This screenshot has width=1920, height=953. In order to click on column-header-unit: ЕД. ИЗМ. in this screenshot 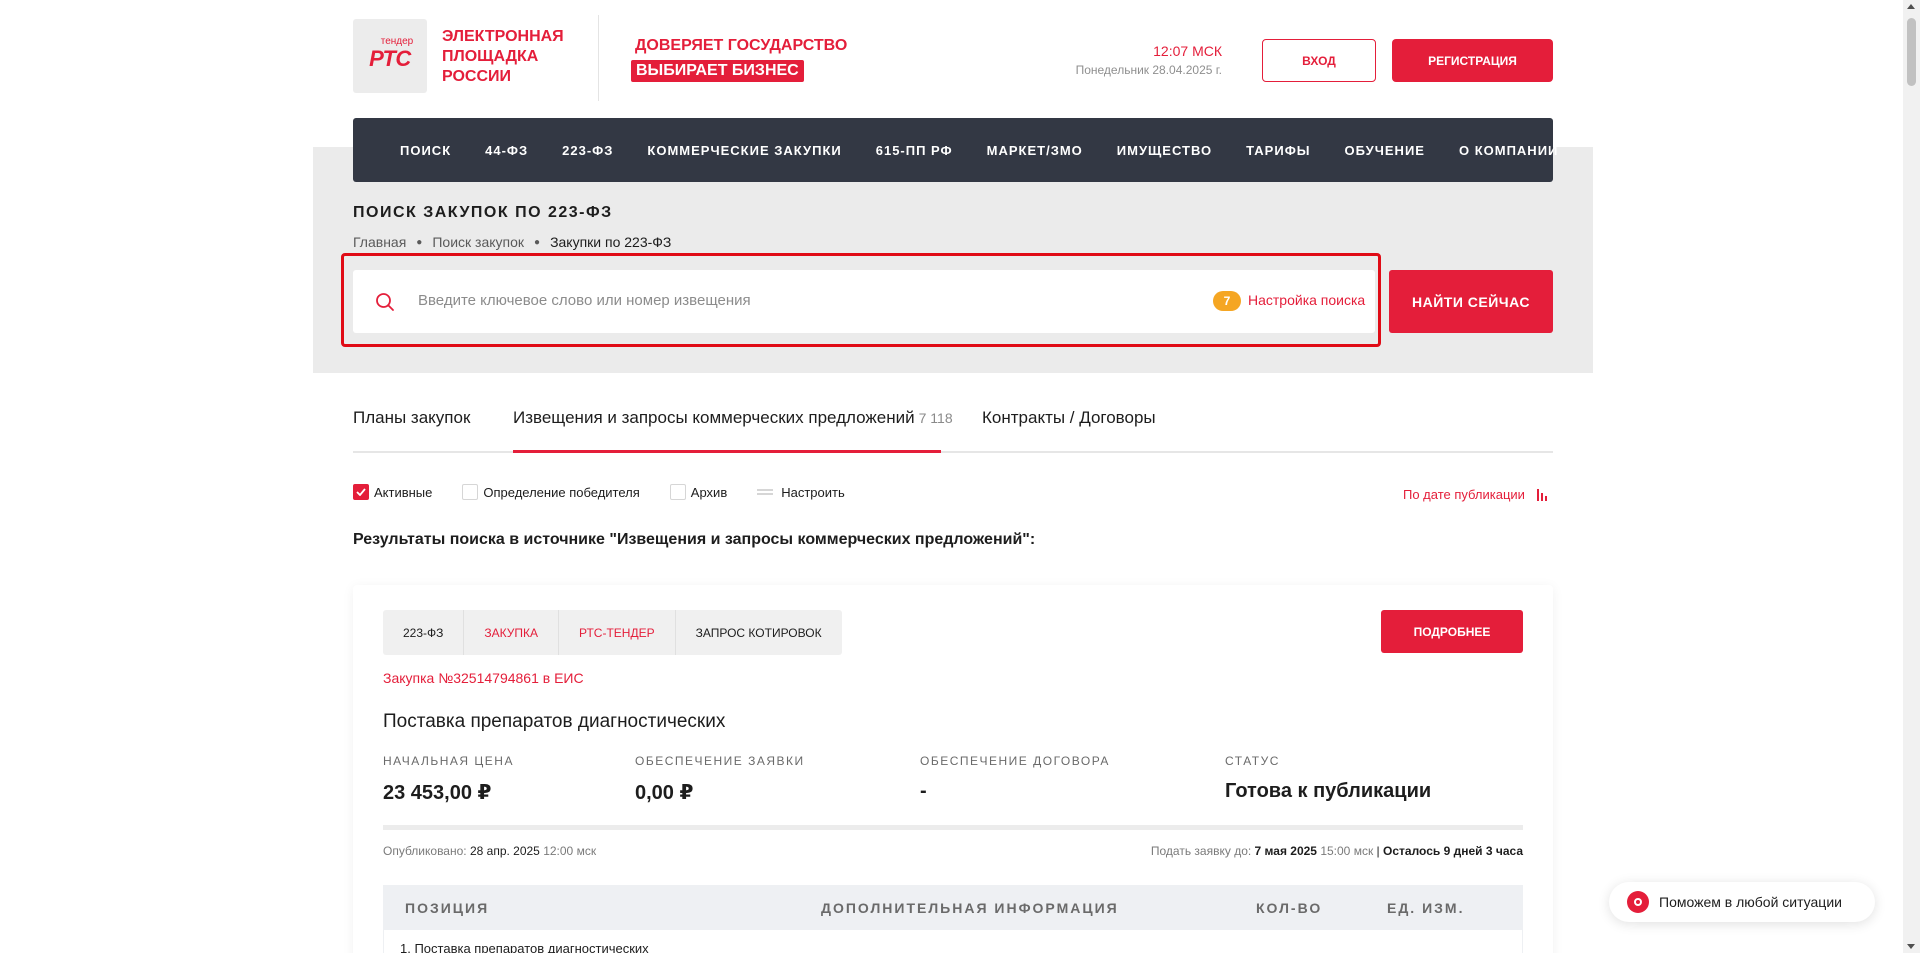, I will do `click(1426, 908)`.